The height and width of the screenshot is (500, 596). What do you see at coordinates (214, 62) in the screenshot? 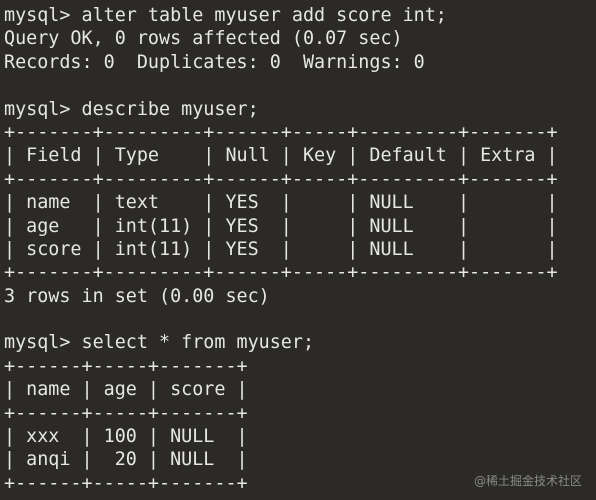
I see `result-records: Records: 0 Duplicates: 0 Warnings: 0` at bounding box center [214, 62].